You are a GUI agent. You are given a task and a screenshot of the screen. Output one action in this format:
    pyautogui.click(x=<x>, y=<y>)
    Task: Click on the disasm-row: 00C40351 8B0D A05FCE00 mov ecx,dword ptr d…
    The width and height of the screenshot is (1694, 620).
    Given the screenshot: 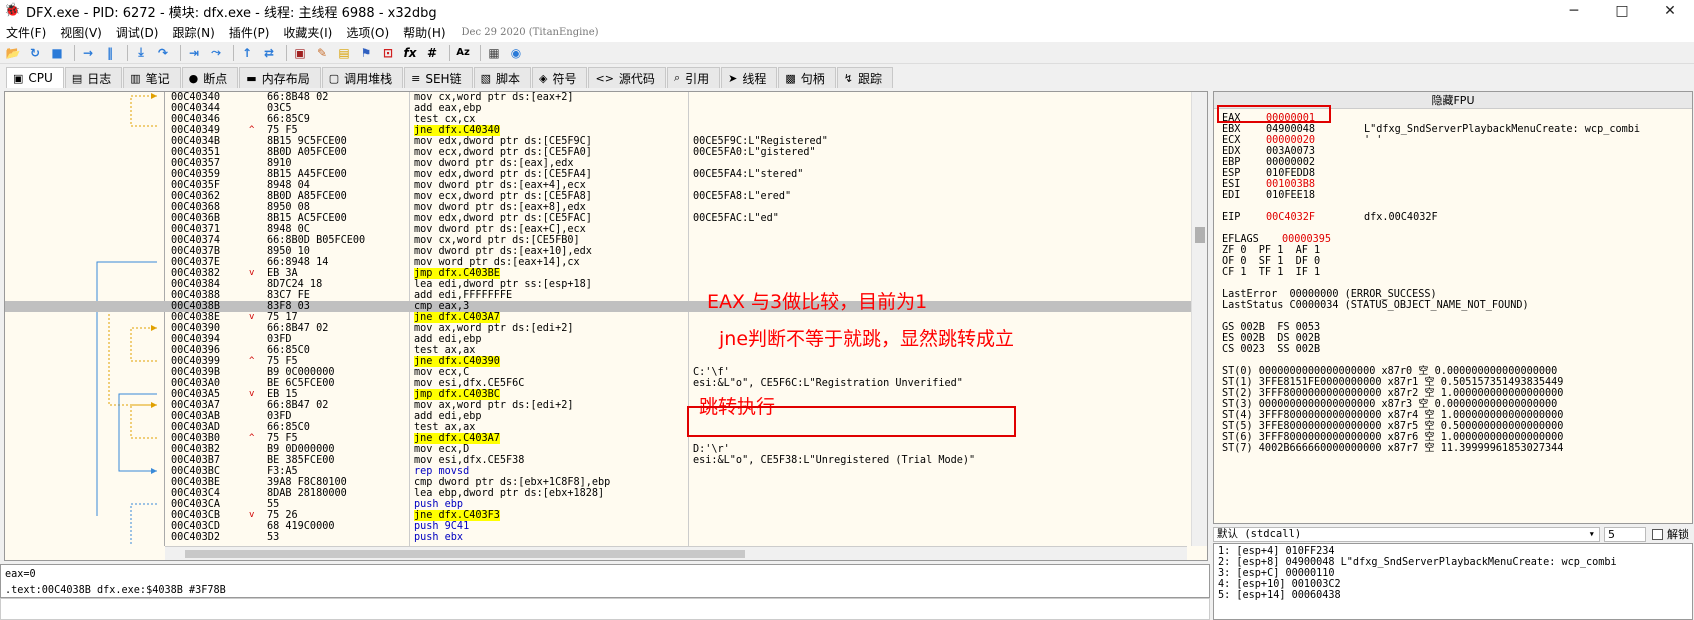 What is the action you would take?
    pyautogui.click(x=605, y=152)
    